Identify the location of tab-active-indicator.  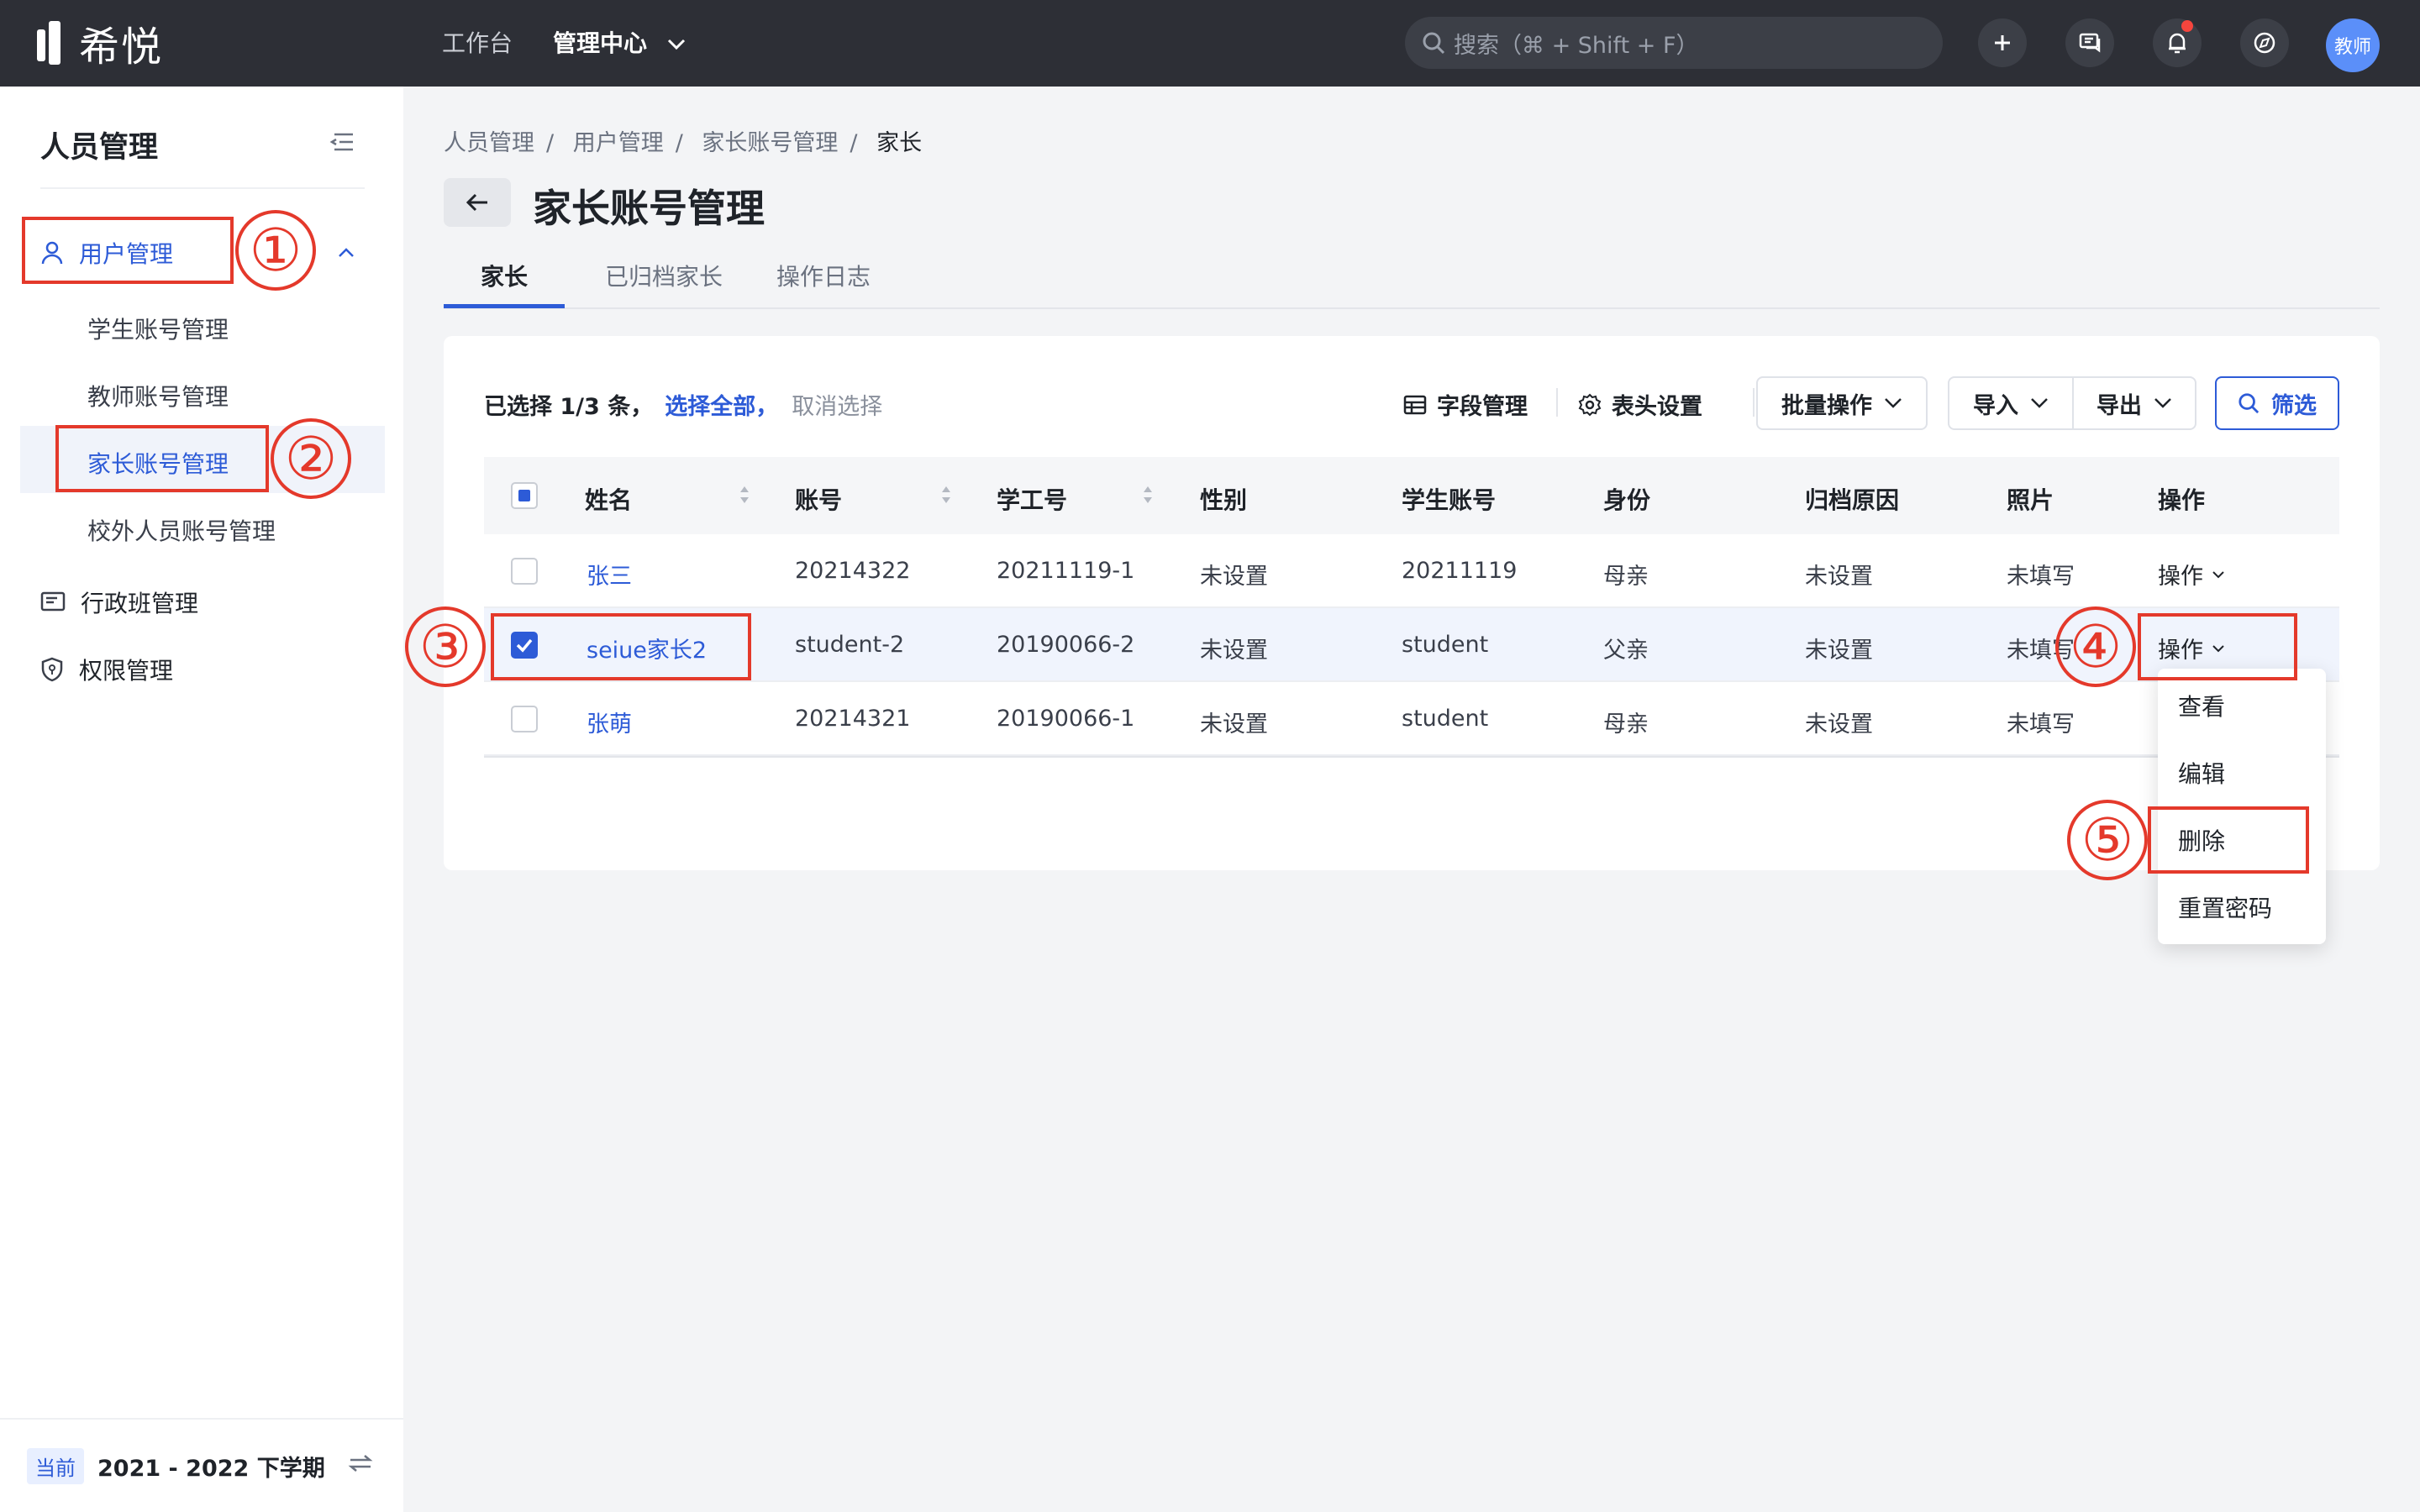
(505, 306).